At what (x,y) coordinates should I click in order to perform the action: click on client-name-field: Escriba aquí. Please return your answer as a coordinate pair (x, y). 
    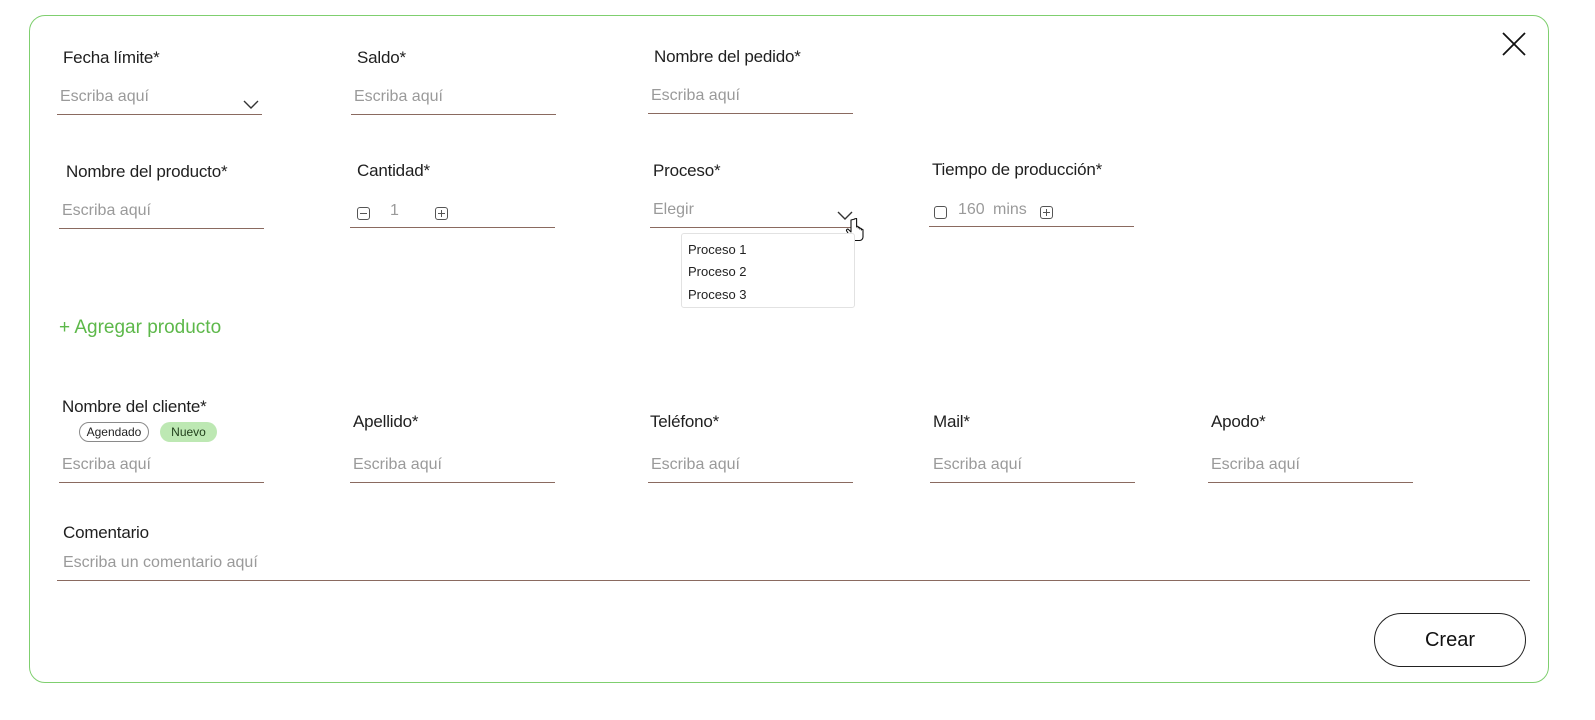
    Looking at the image, I should click on (161, 468).